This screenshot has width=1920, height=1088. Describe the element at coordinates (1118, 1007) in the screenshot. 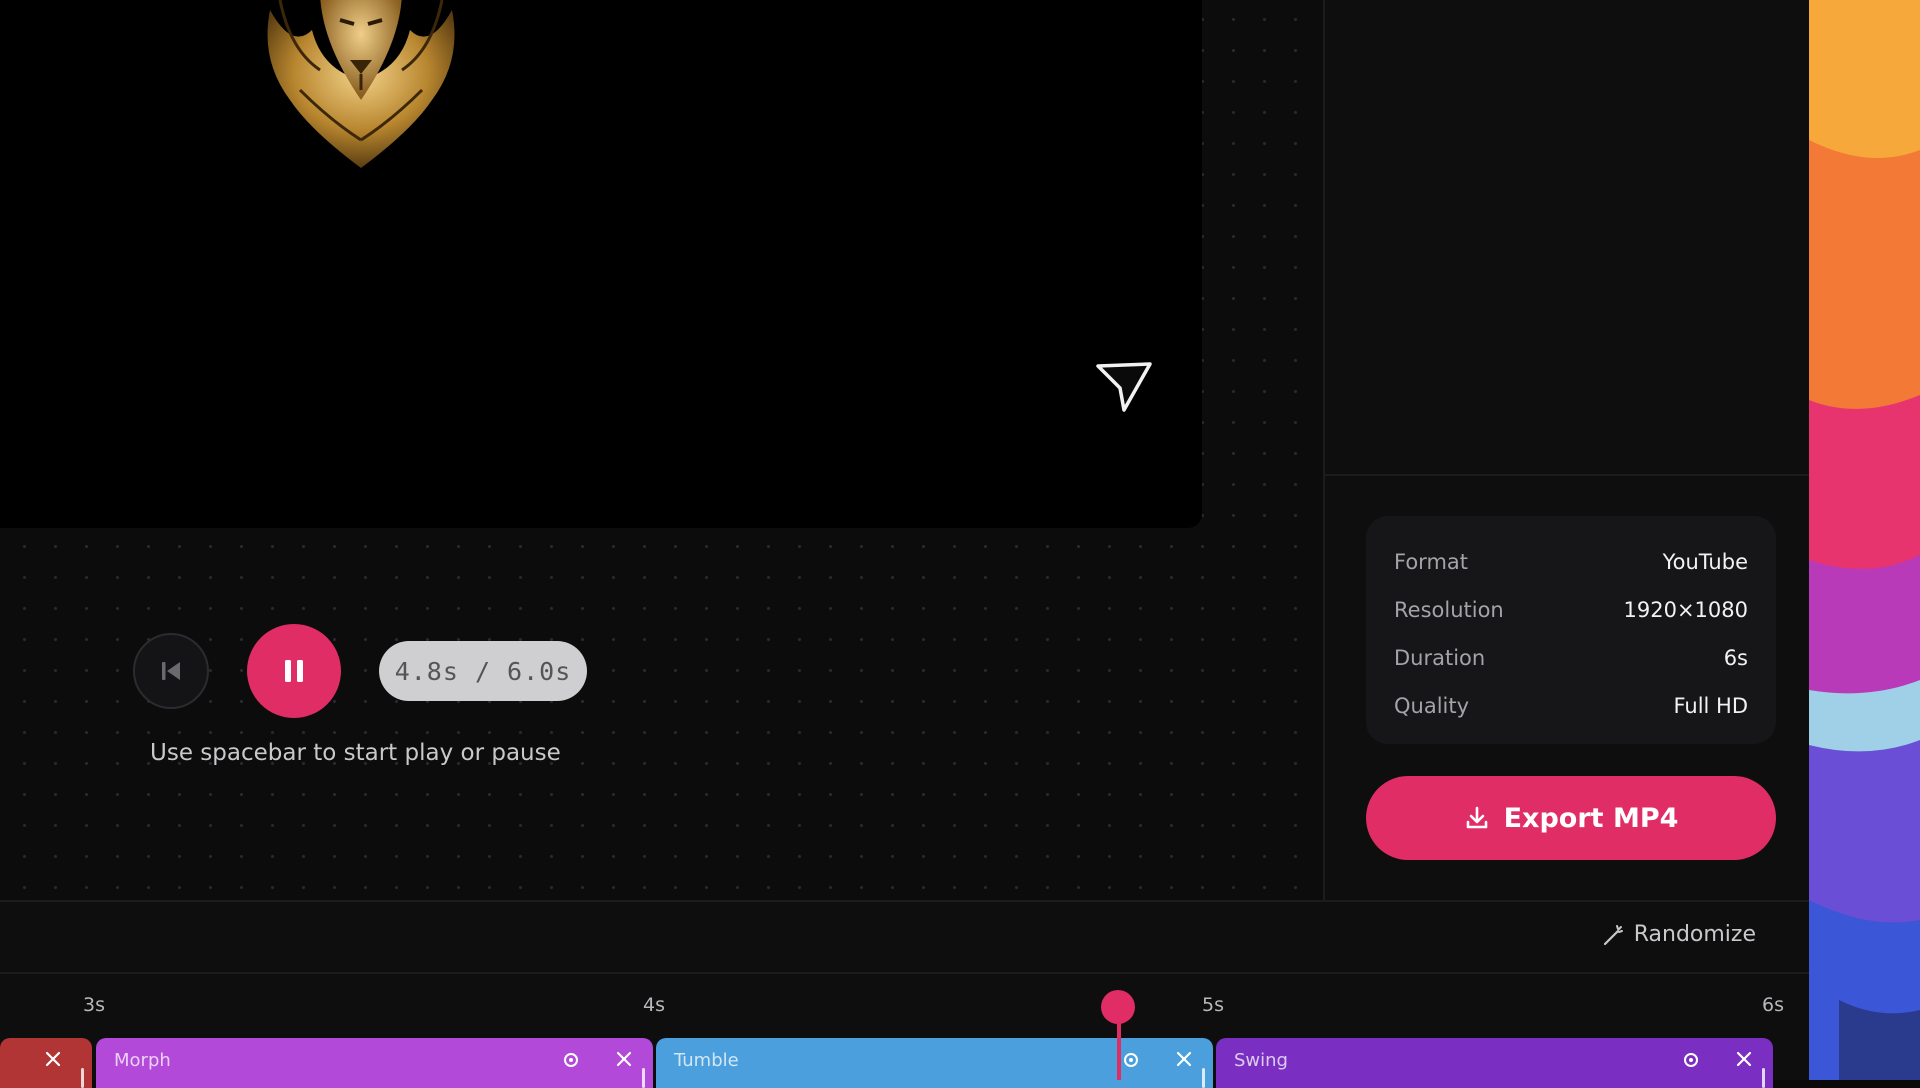

I see `playhead-handle` at that location.